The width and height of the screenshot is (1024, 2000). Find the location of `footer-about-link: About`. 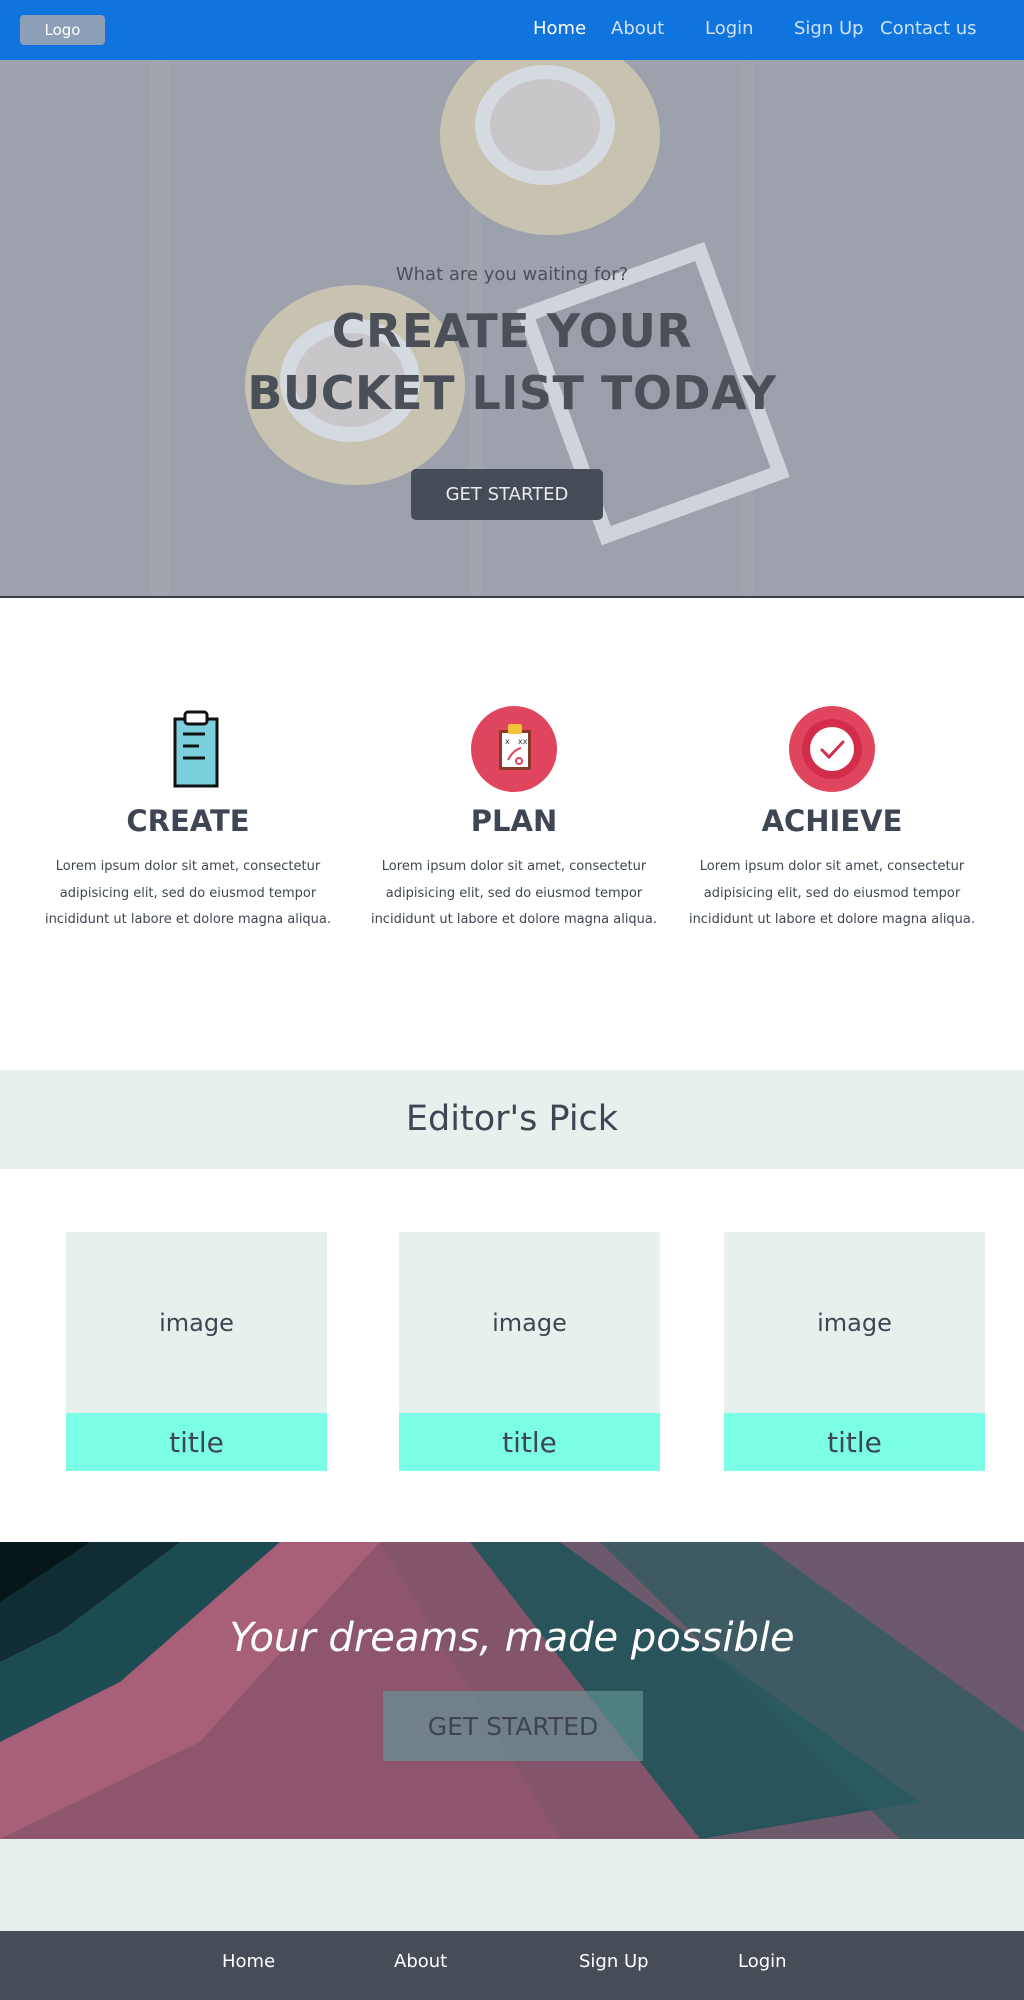

footer-about-link: About is located at coordinates (420, 1961).